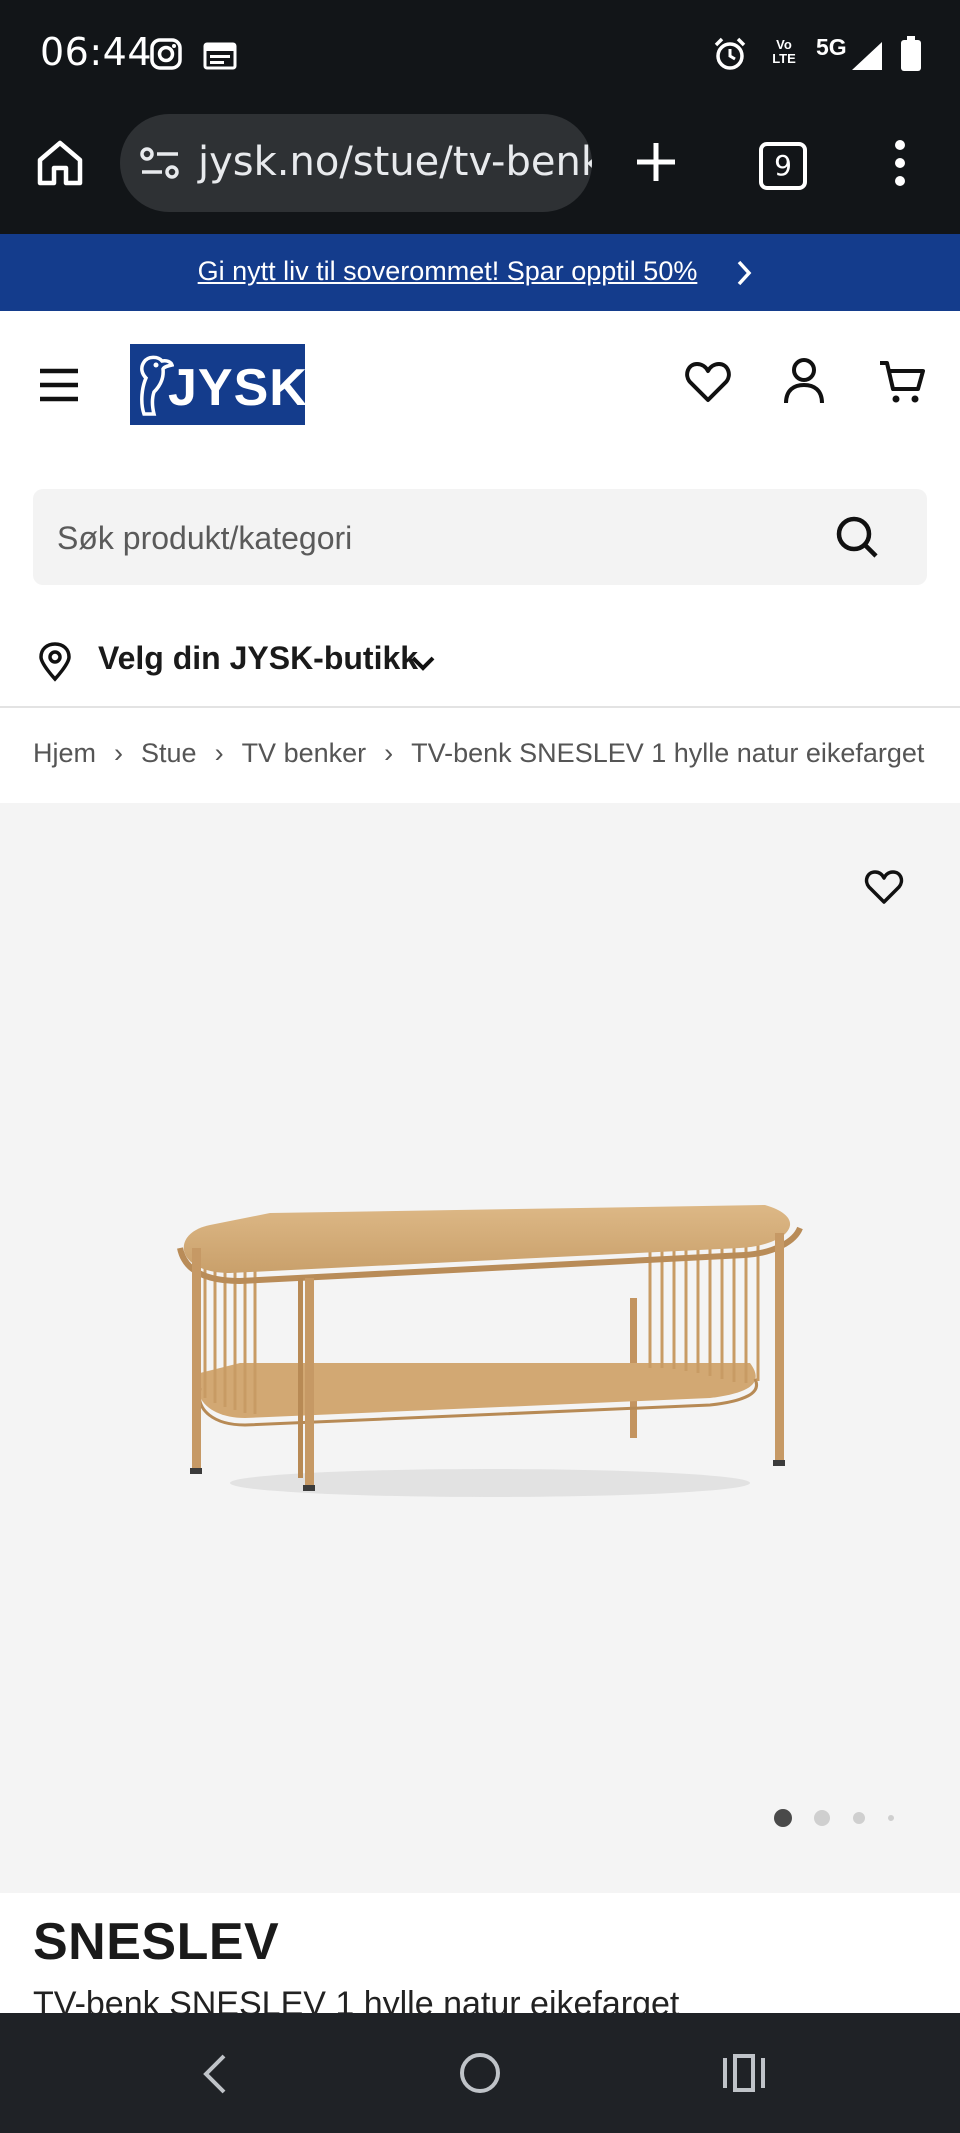 This screenshot has width=960, height=2133. I want to click on search-box, so click(480, 537).